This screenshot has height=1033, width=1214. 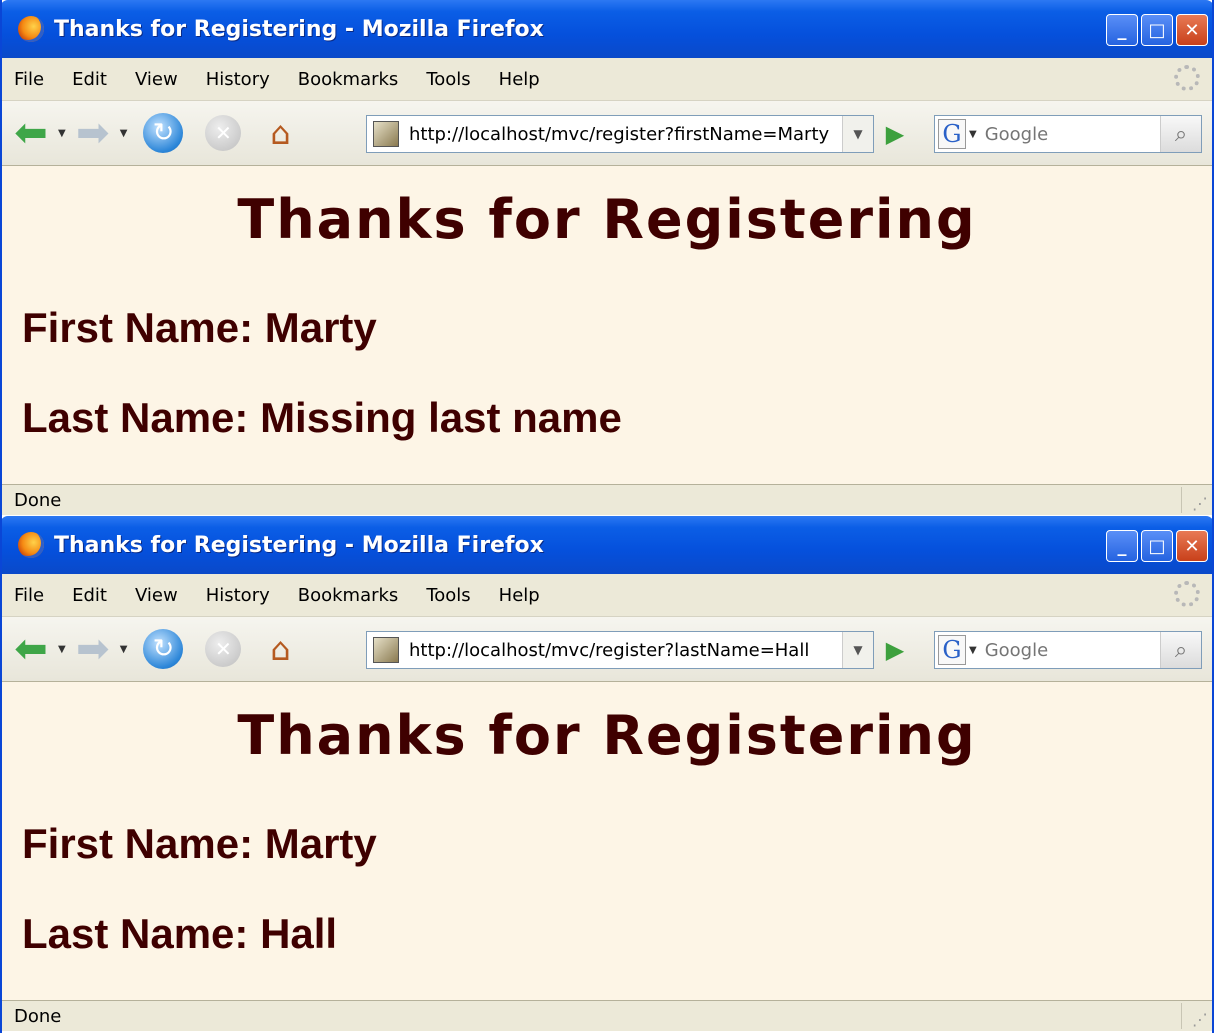 What do you see at coordinates (322, 417) in the screenshot?
I see `last-name-line: Last Name: Missing last name` at bounding box center [322, 417].